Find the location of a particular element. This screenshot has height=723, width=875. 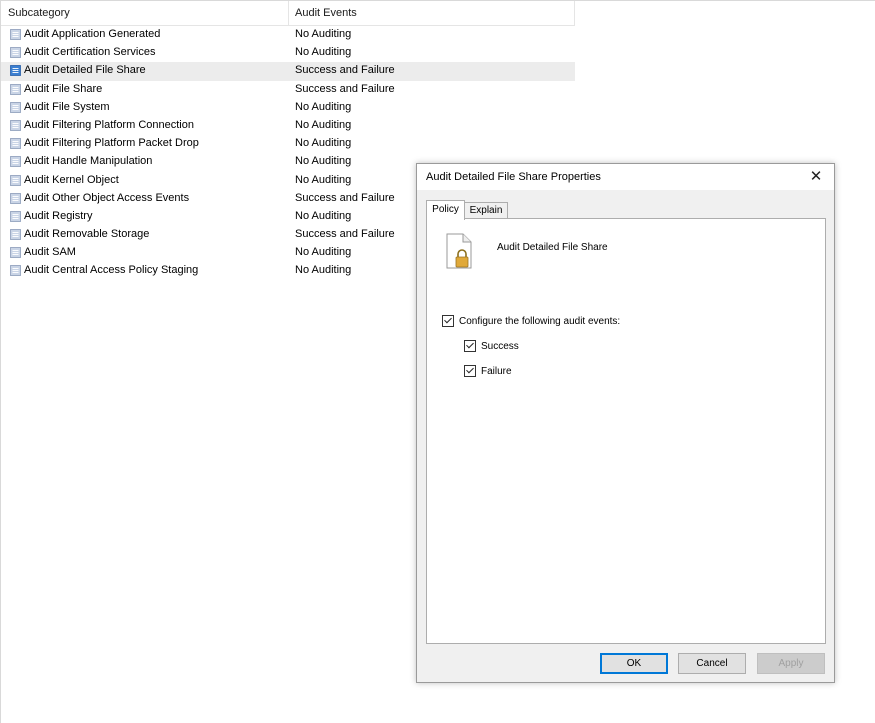

failure-checkbox: Failure is located at coordinates (488, 371).